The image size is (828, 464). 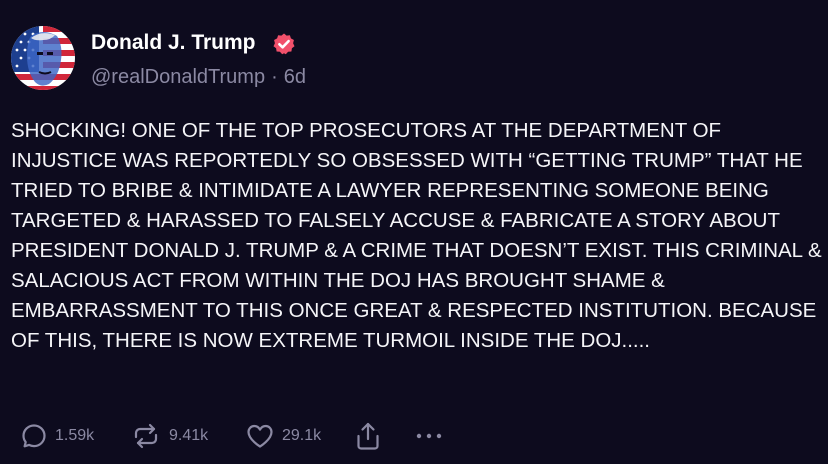 What do you see at coordinates (284, 44) in the screenshot?
I see `verified-badge-icon` at bounding box center [284, 44].